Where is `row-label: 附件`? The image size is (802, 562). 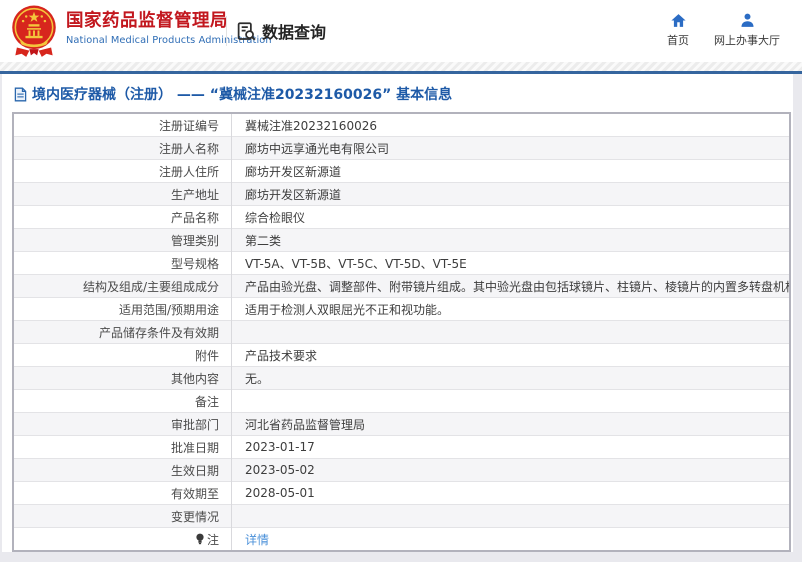 row-label: 附件 is located at coordinates (206, 355).